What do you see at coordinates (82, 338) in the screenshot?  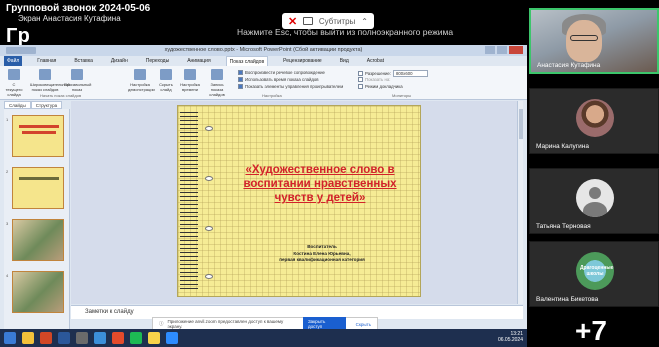 I see `app-icon` at bounding box center [82, 338].